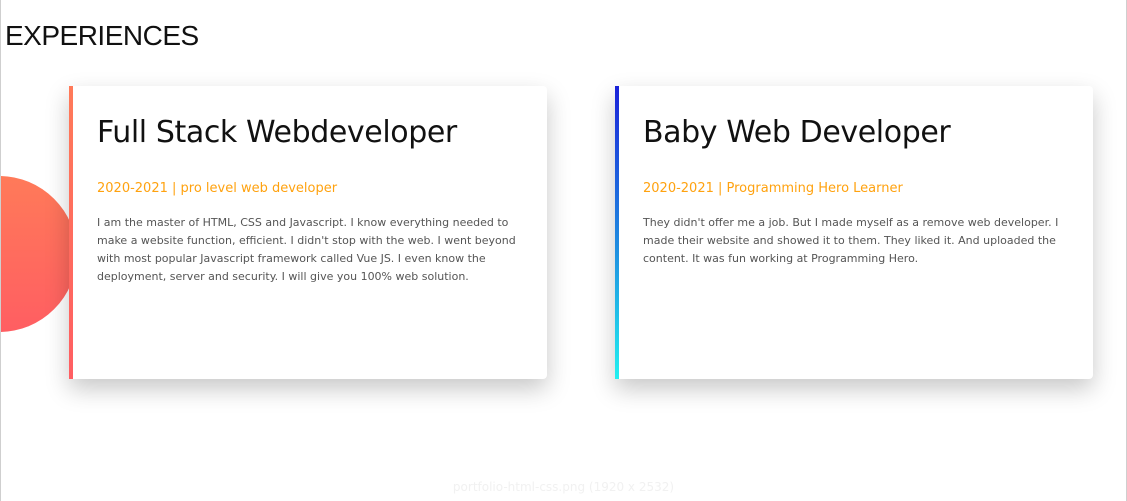 This screenshot has height=501, width=1127. What do you see at coordinates (773, 188) in the screenshot?
I see `card-meta: 2020-2021 | Programming Hero Learner` at bounding box center [773, 188].